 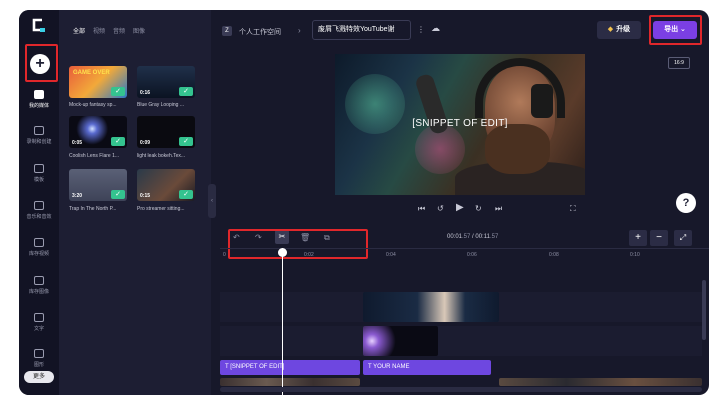 What do you see at coordinates (635, 255) in the screenshot?
I see `ruler-tick: 0:10` at bounding box center [635, 255].